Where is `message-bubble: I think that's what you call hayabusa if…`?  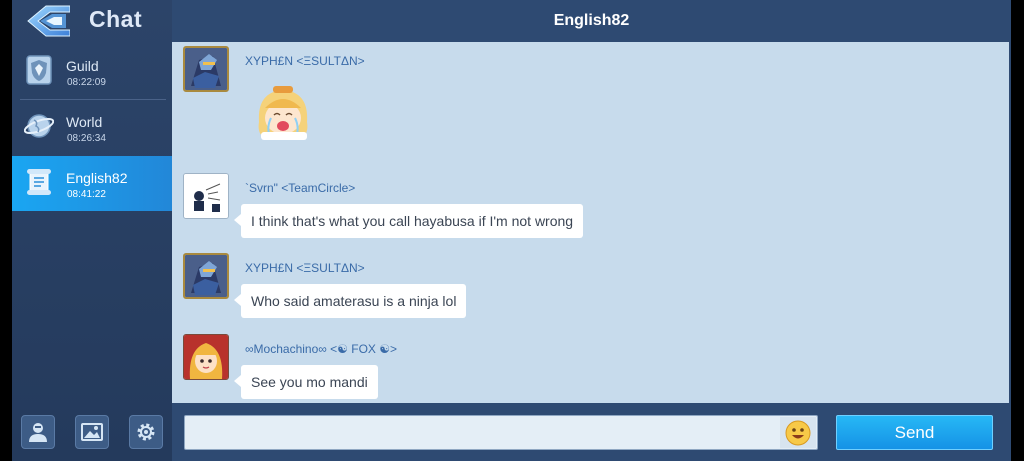
message-bubble: I think that's what you call hayabusa if… is located at coordinates (408, 221).